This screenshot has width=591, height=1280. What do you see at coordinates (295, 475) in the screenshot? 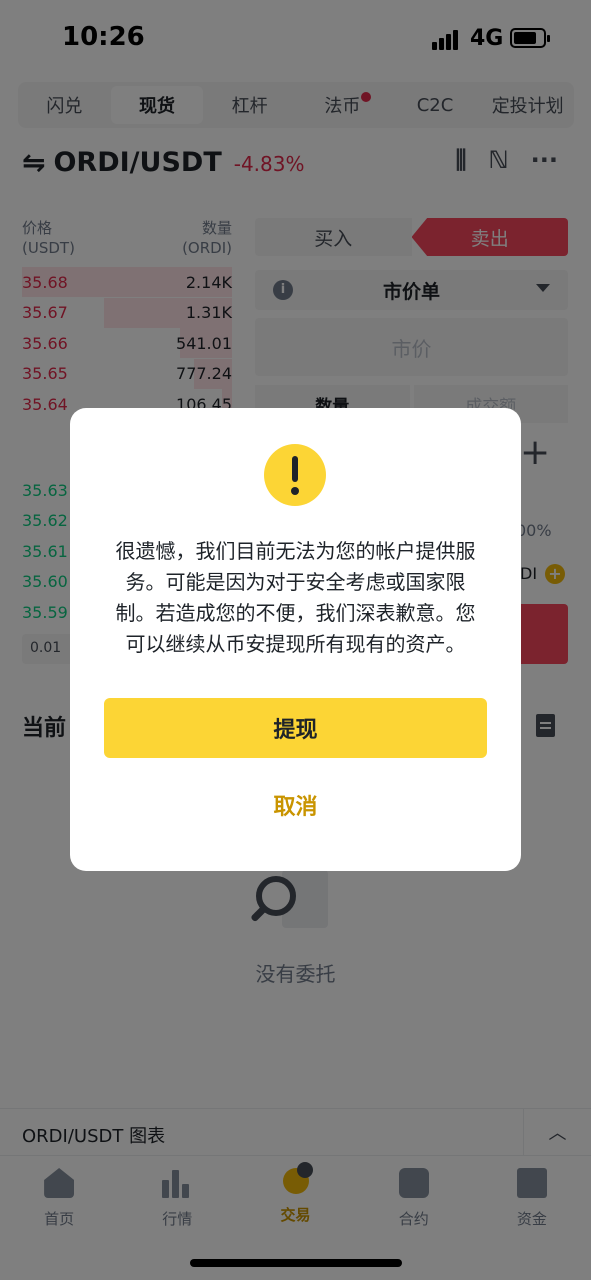
I see `warning-icon` at bounding box center [295, 475].